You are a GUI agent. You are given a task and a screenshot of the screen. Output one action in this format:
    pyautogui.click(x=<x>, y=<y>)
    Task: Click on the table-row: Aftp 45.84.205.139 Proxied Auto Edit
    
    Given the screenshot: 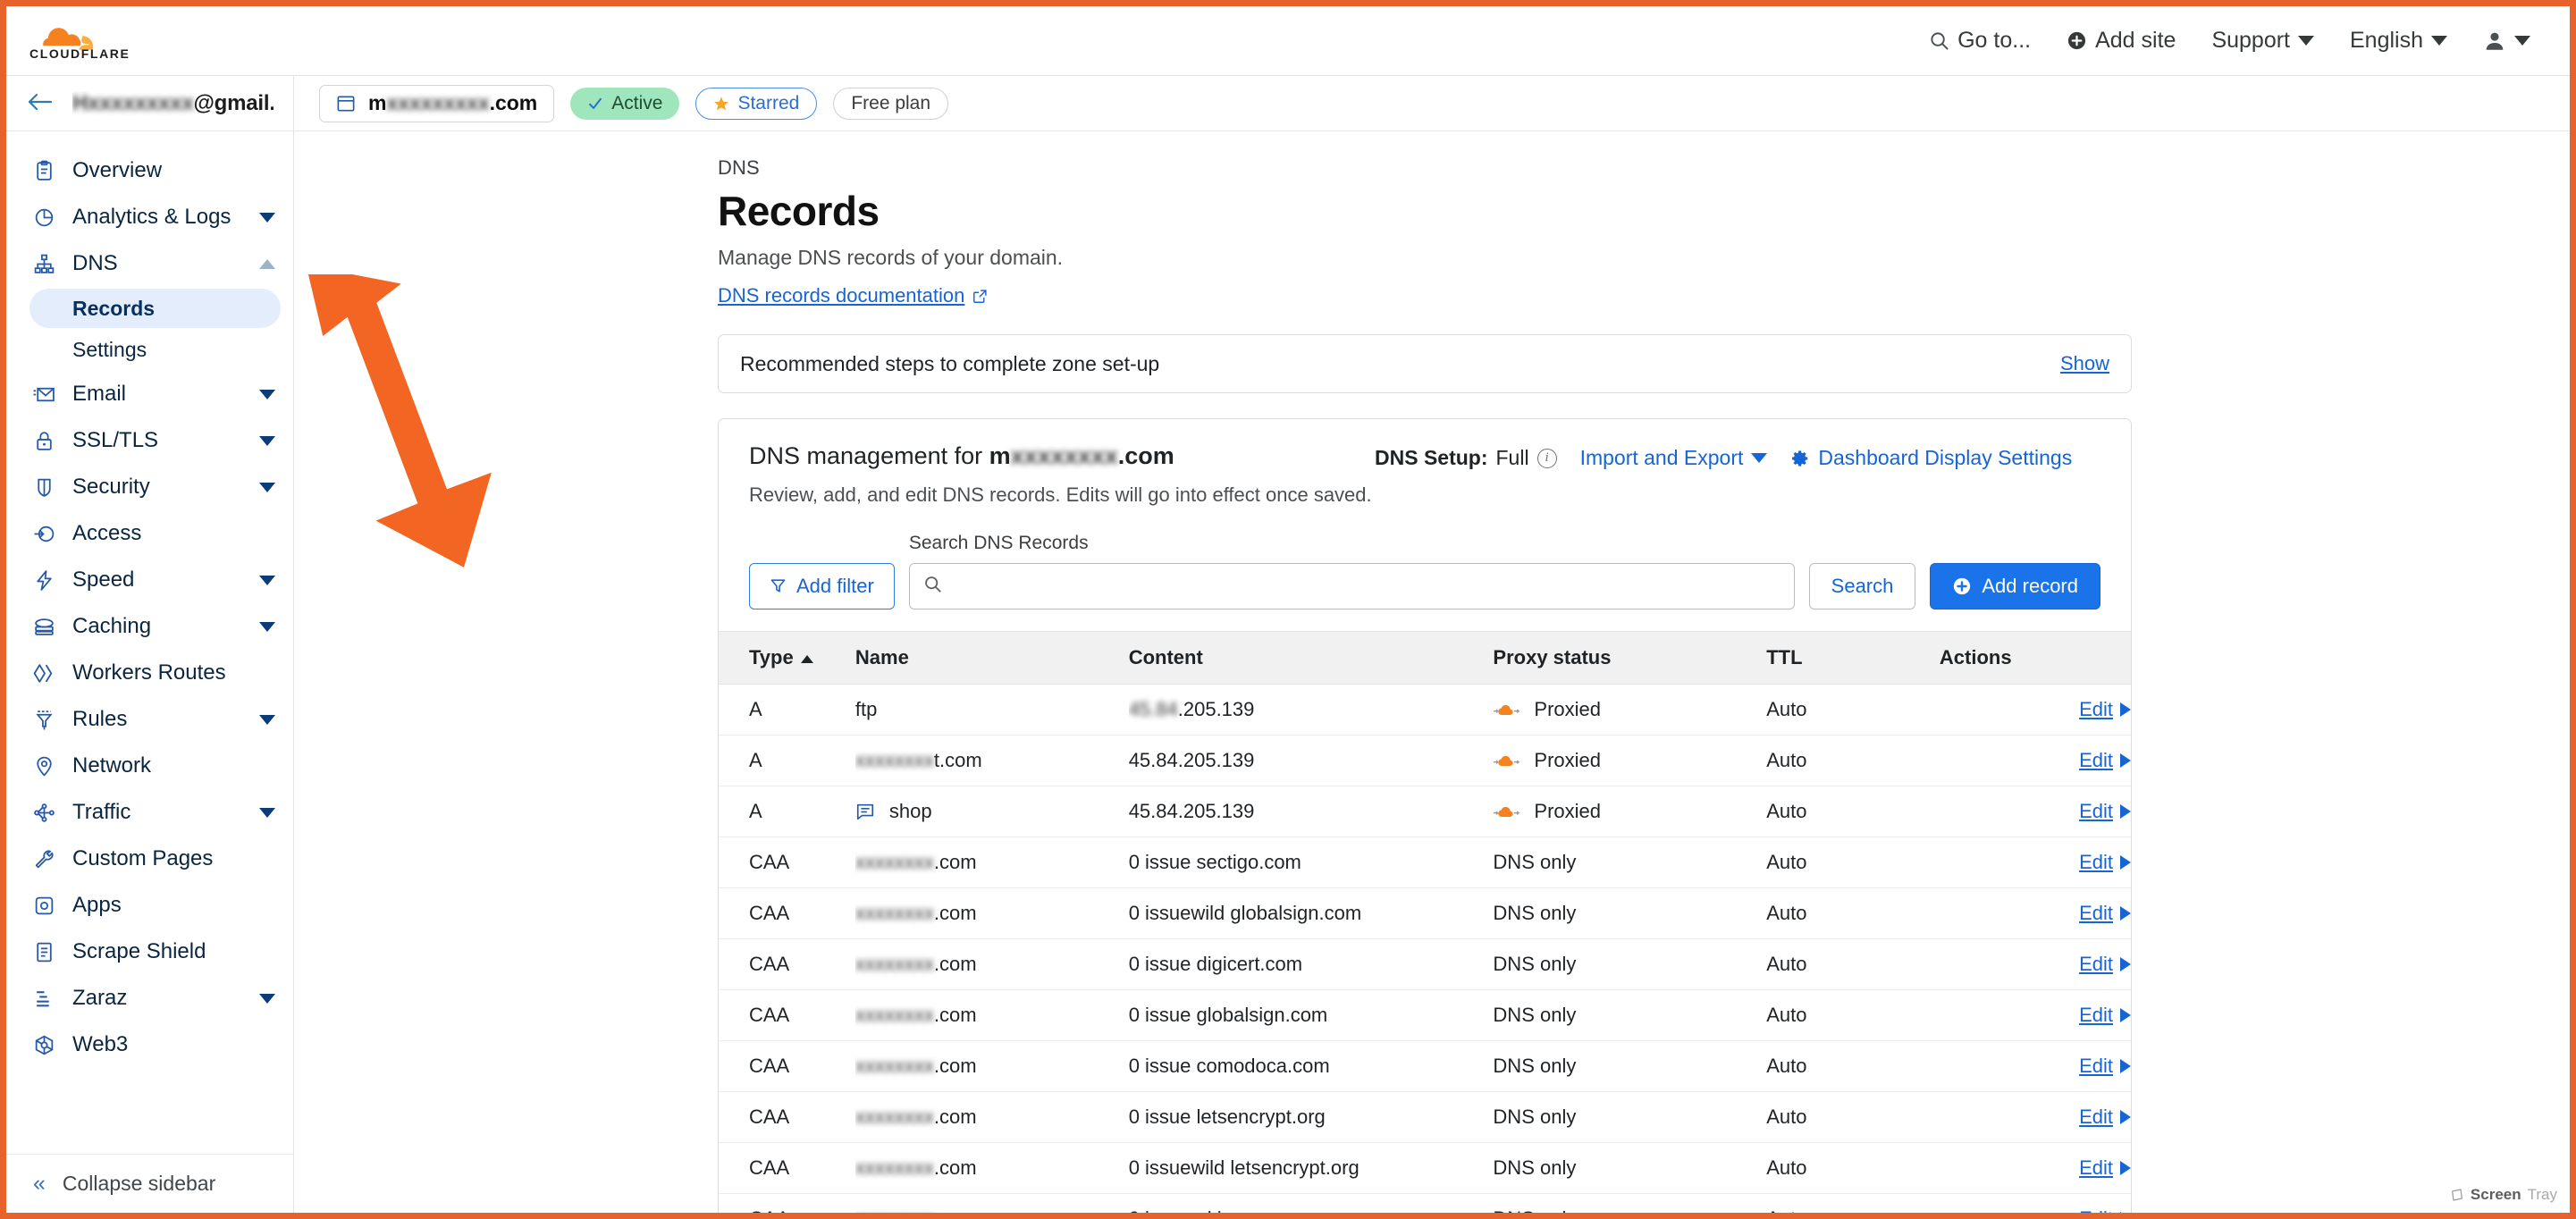 What is the action you would take?
    pyautogui.click(x=1425, y=710)
    